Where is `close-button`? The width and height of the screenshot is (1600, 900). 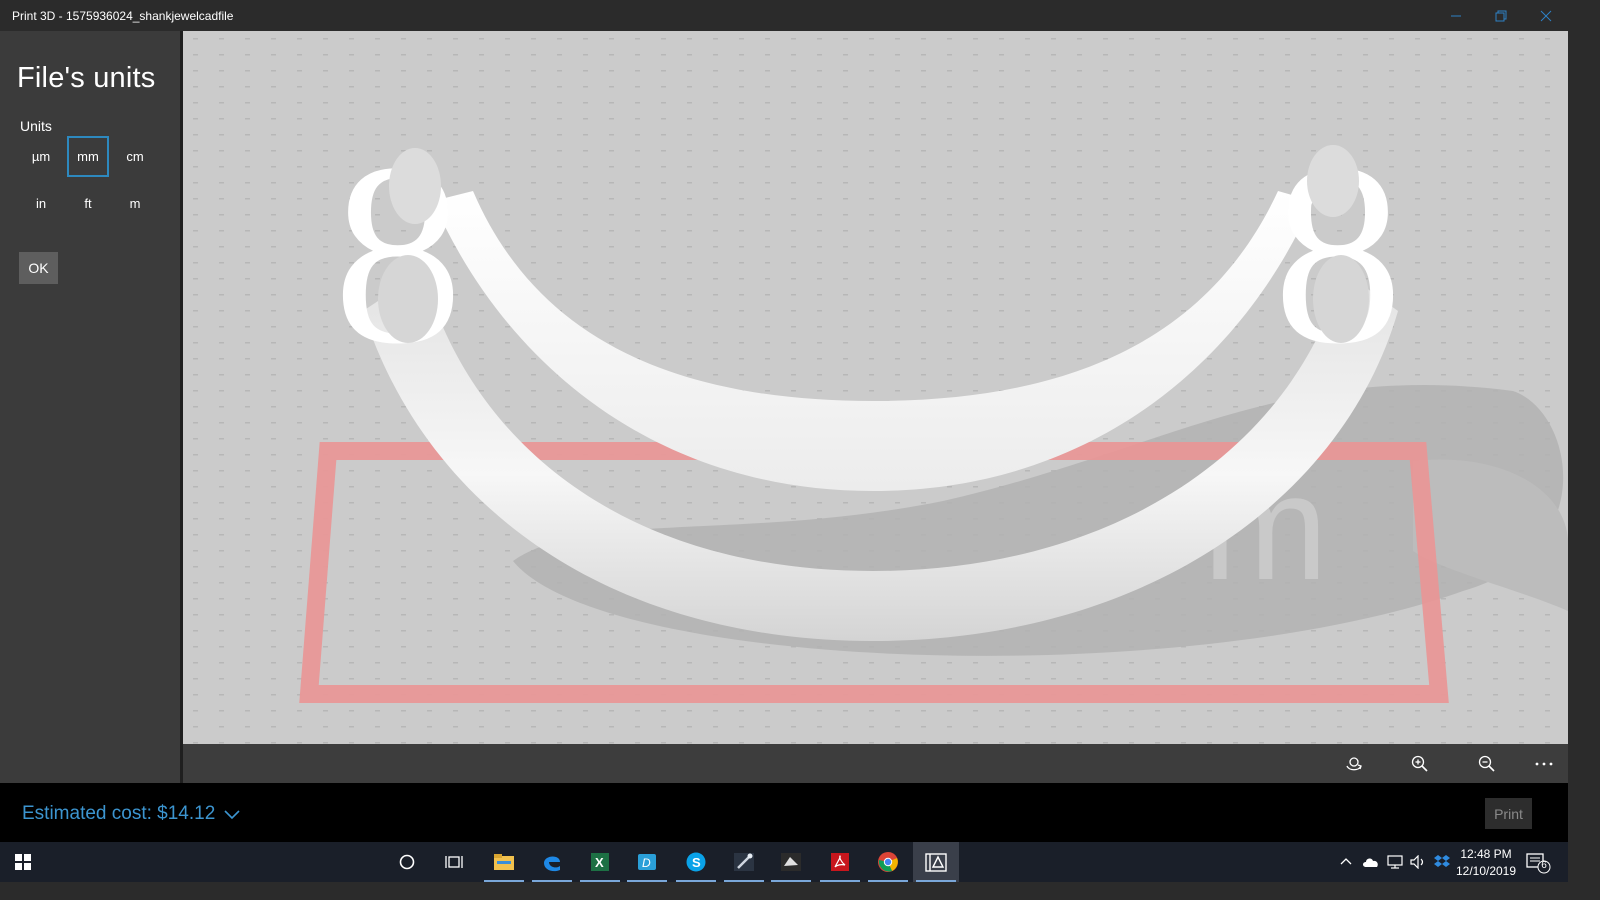 close-button is located at coordinates (1545, 15).